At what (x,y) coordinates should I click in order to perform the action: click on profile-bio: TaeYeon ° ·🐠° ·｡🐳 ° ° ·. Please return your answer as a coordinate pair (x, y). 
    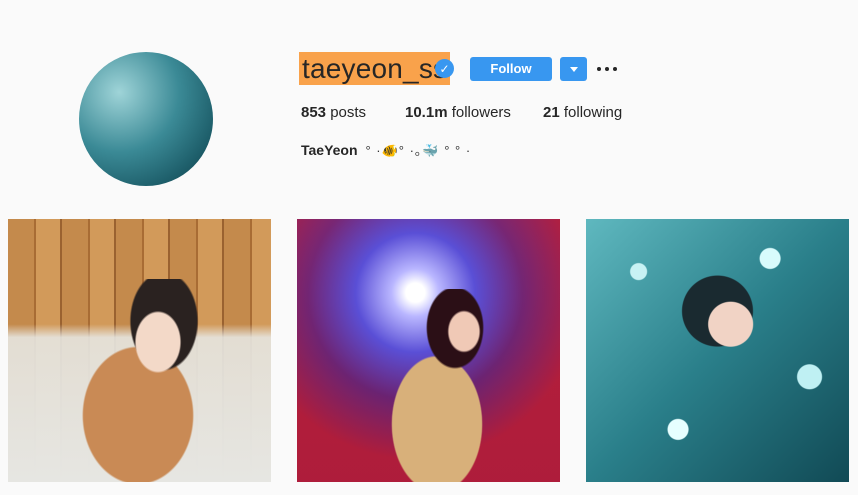
    Looking at the image, I should click on (386, 149).